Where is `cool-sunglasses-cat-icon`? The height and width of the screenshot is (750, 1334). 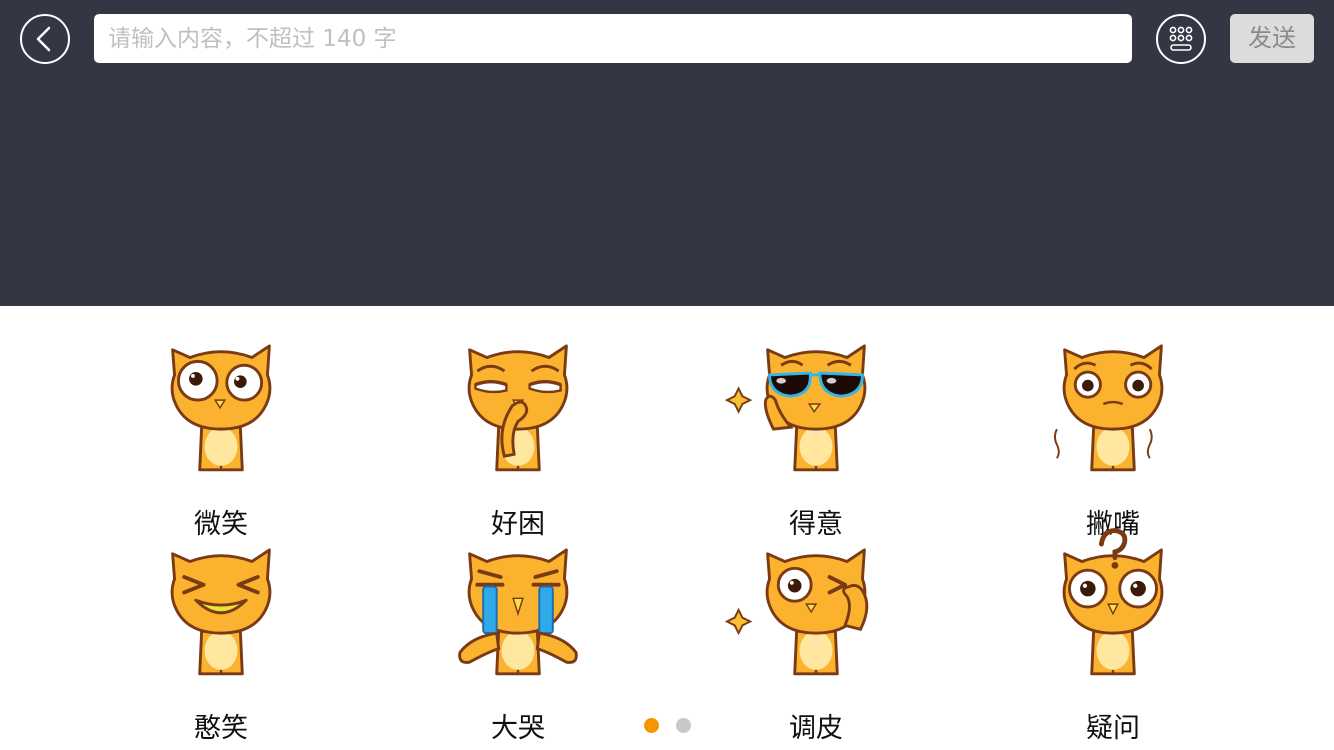 cool-sunglasses-cat-icon is located at coordinates (795, 408).